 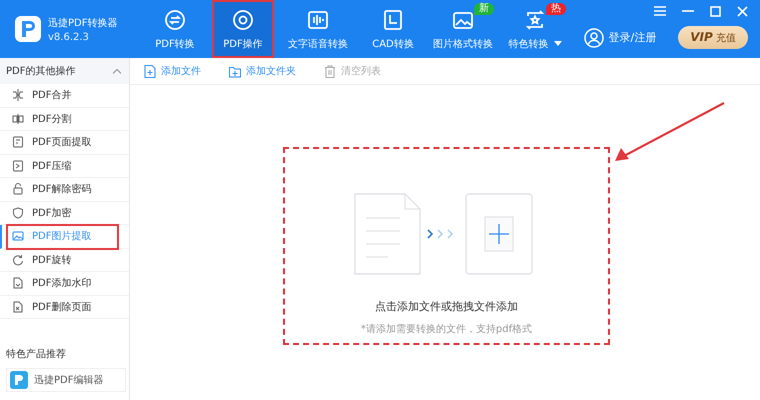 I want to click on nav-tab: PDF转换, so click(x=175, y=29).